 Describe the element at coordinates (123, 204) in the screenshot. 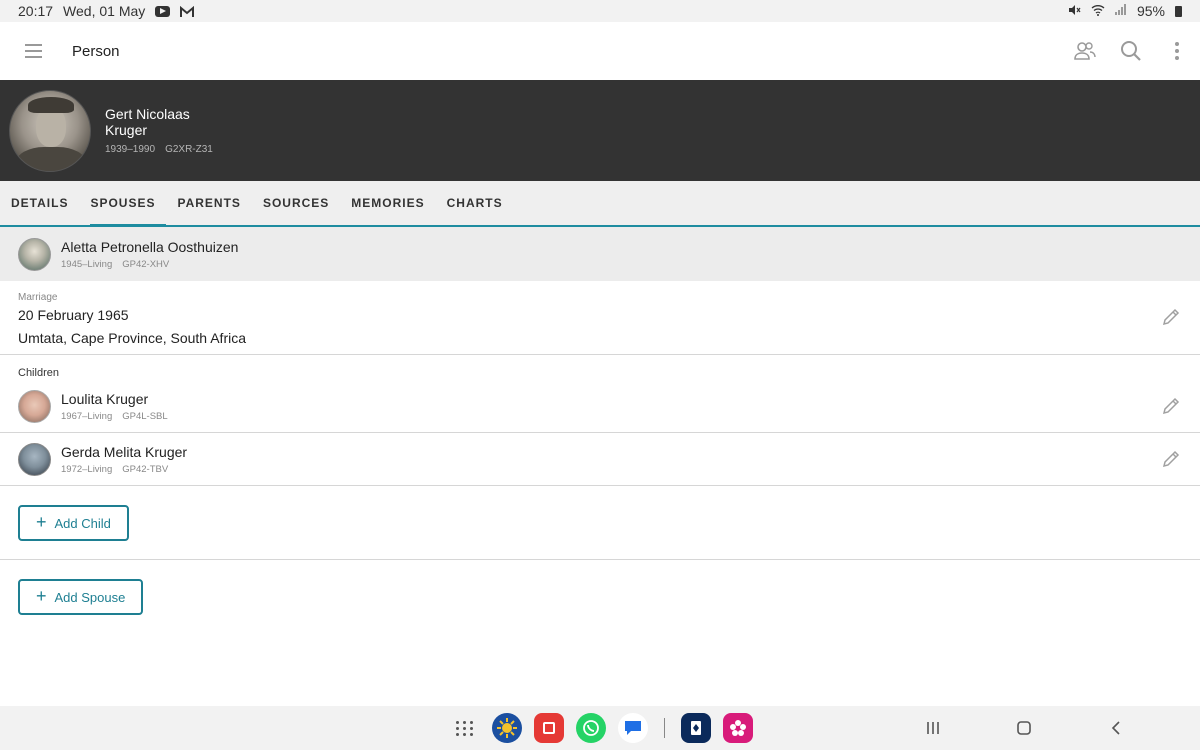

I see `tab-spouses: SPOUSES` at that location.